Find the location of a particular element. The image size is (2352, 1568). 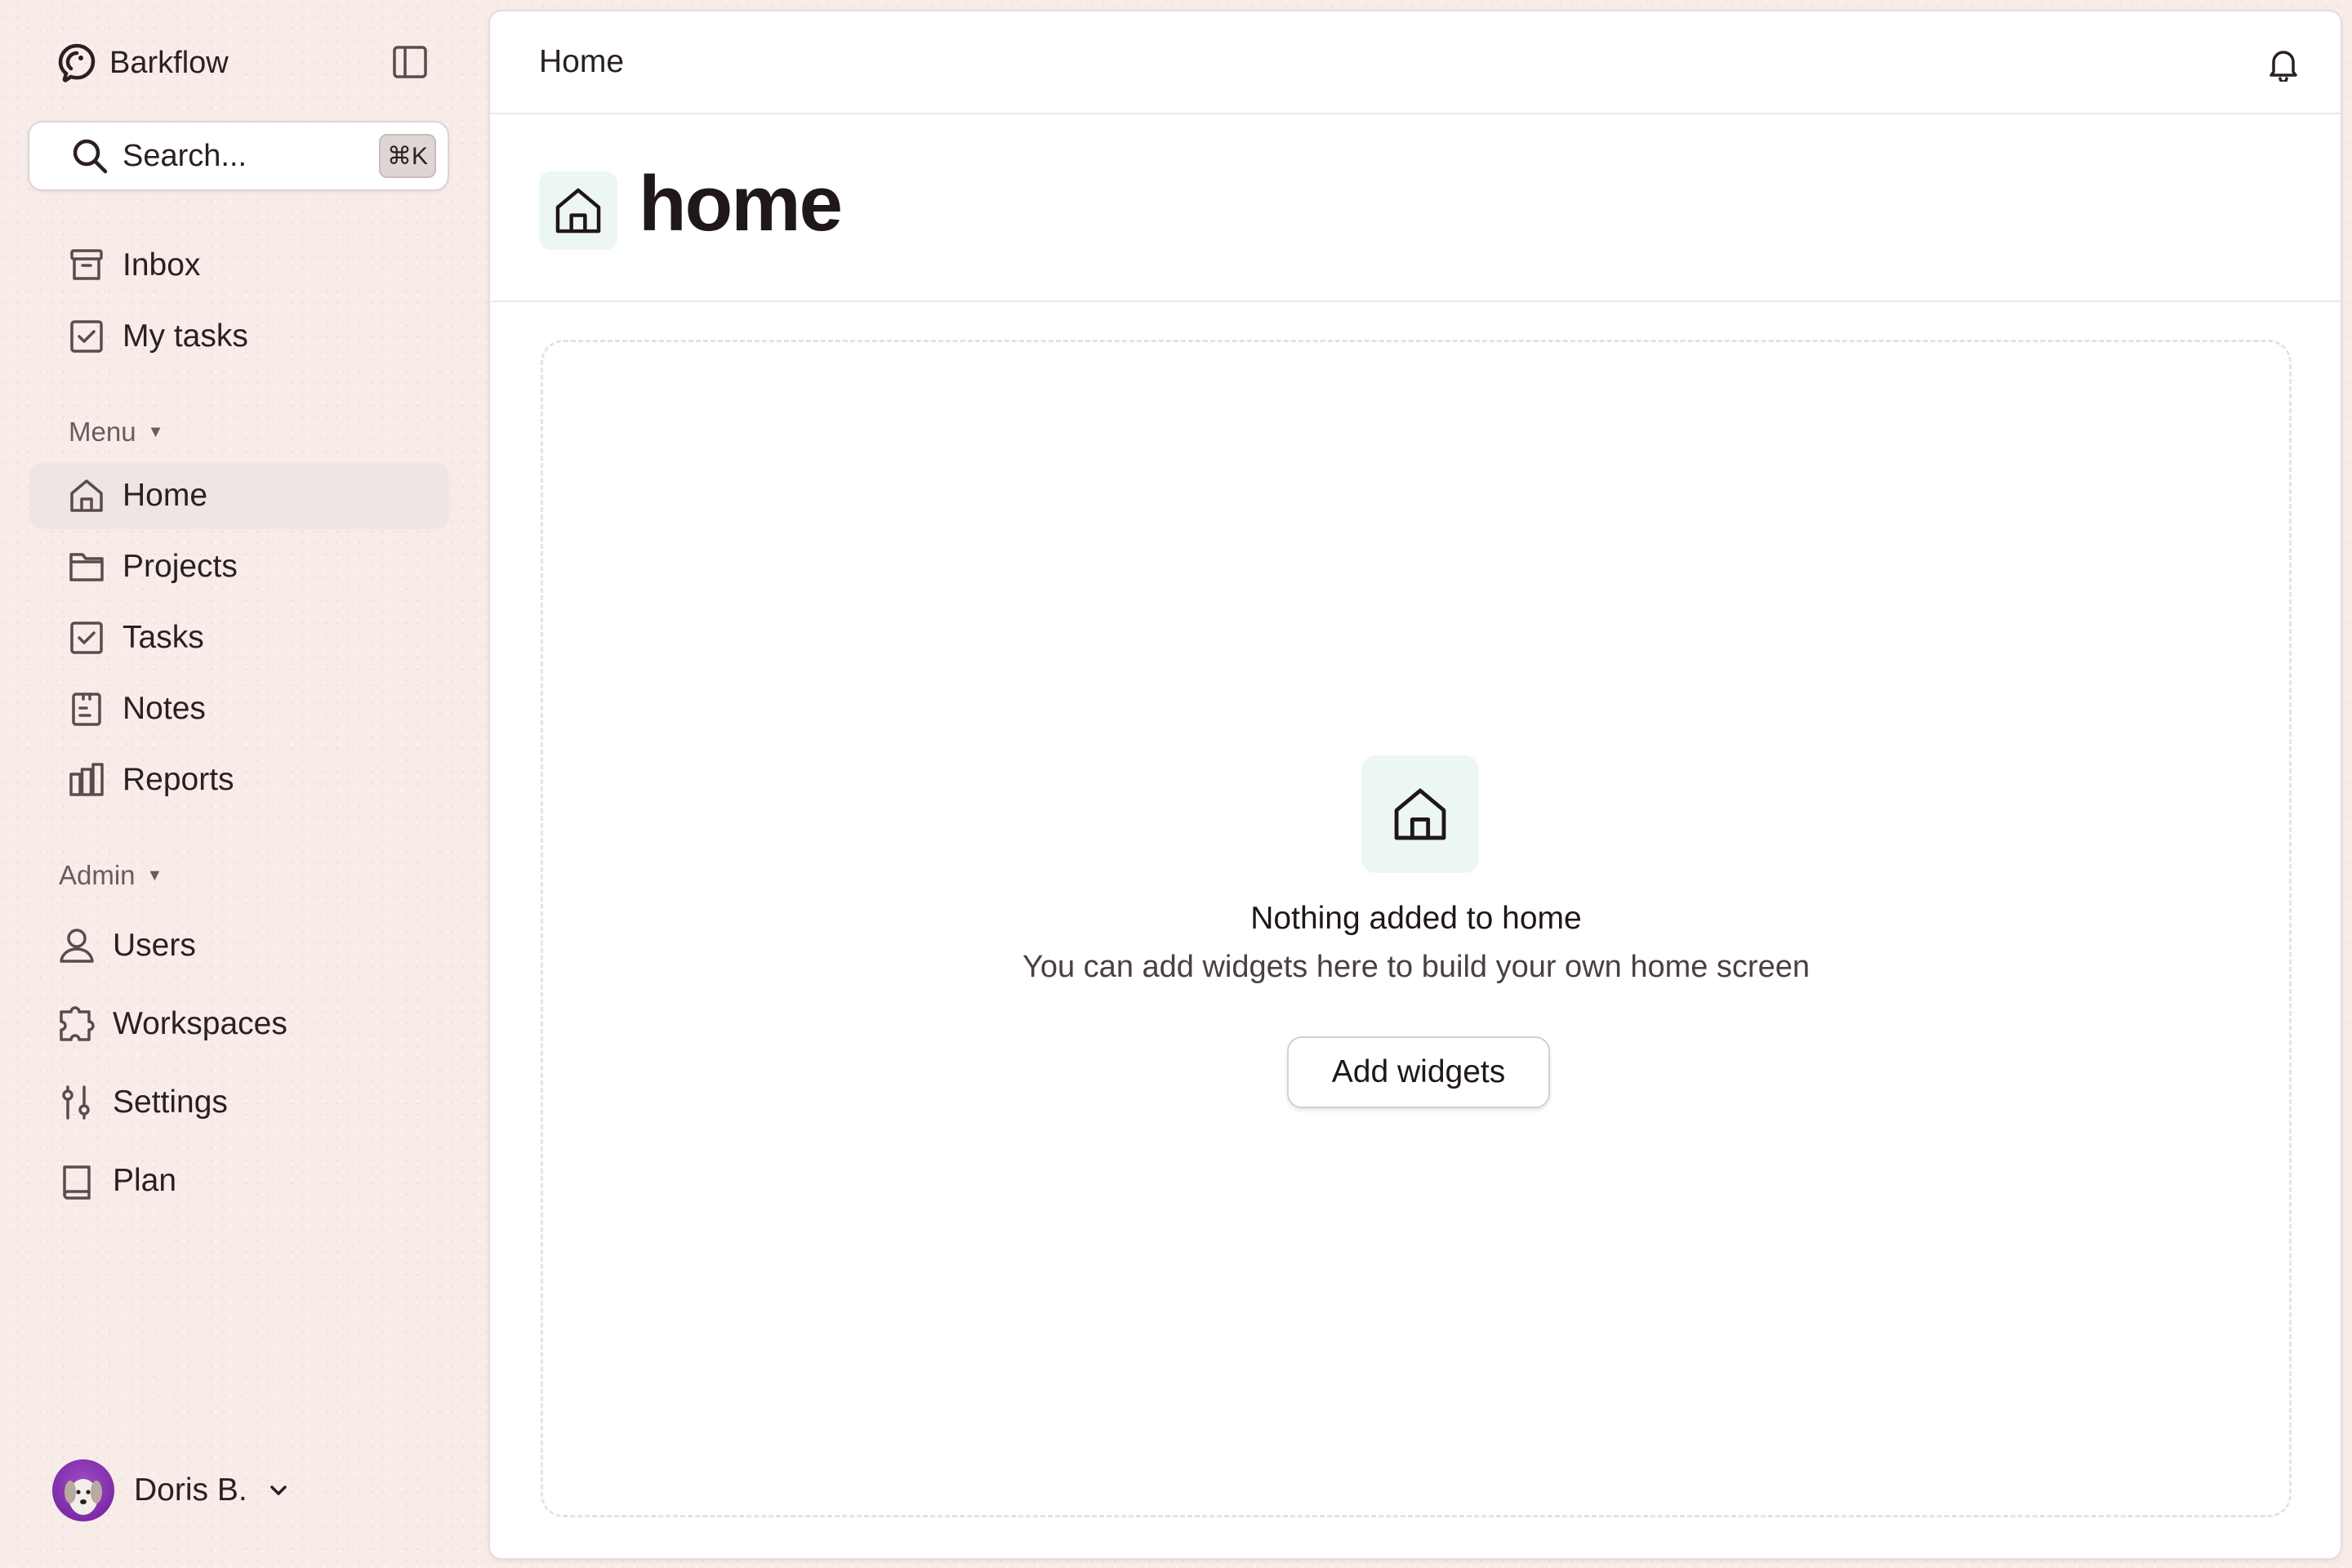

breadcrumb: Home is located at coordinates (581, 62).